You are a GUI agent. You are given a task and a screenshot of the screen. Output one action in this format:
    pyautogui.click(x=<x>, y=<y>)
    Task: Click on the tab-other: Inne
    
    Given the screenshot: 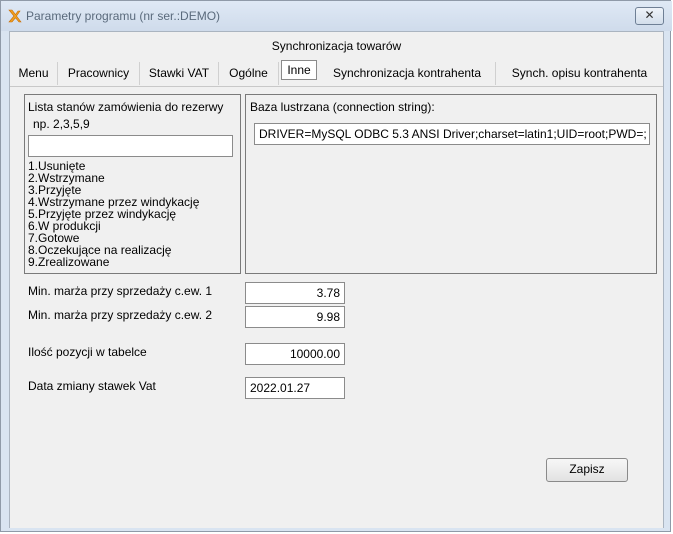 What is the action you would take?
    pyautogui.click(x=299, y=70)
    